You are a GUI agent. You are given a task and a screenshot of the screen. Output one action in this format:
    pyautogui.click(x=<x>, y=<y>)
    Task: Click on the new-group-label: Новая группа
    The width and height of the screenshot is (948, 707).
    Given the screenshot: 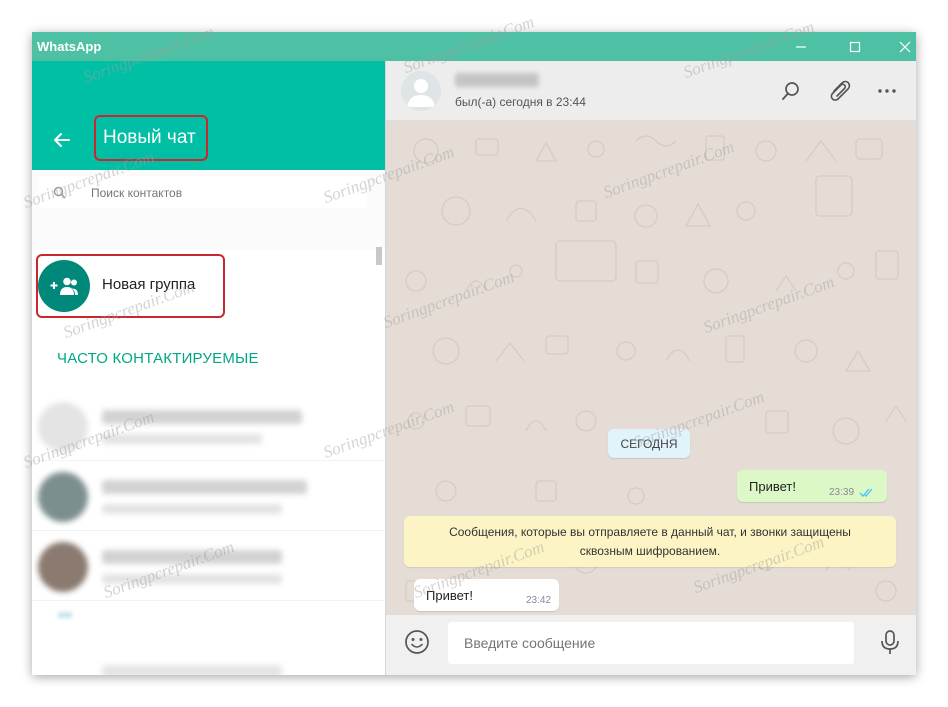 What is the action you would take?
    pyautogui.click(x=149, y=284)
    